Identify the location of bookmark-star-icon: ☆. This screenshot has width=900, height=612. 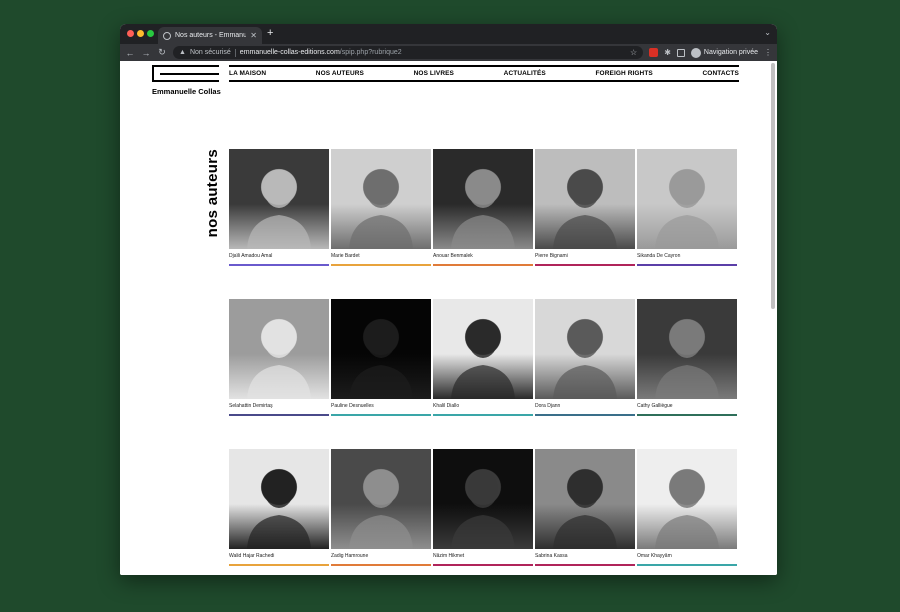
(633, 52).